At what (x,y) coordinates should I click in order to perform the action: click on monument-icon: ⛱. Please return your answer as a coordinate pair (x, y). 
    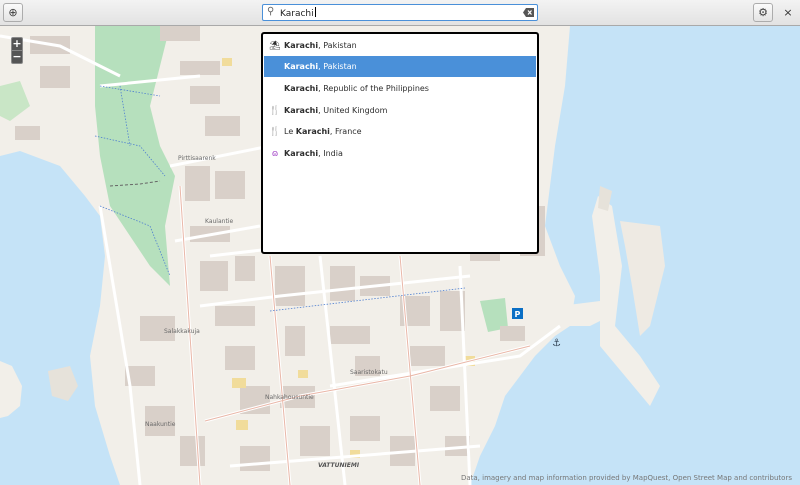
    Looking at the image, I should click on (275, 45).